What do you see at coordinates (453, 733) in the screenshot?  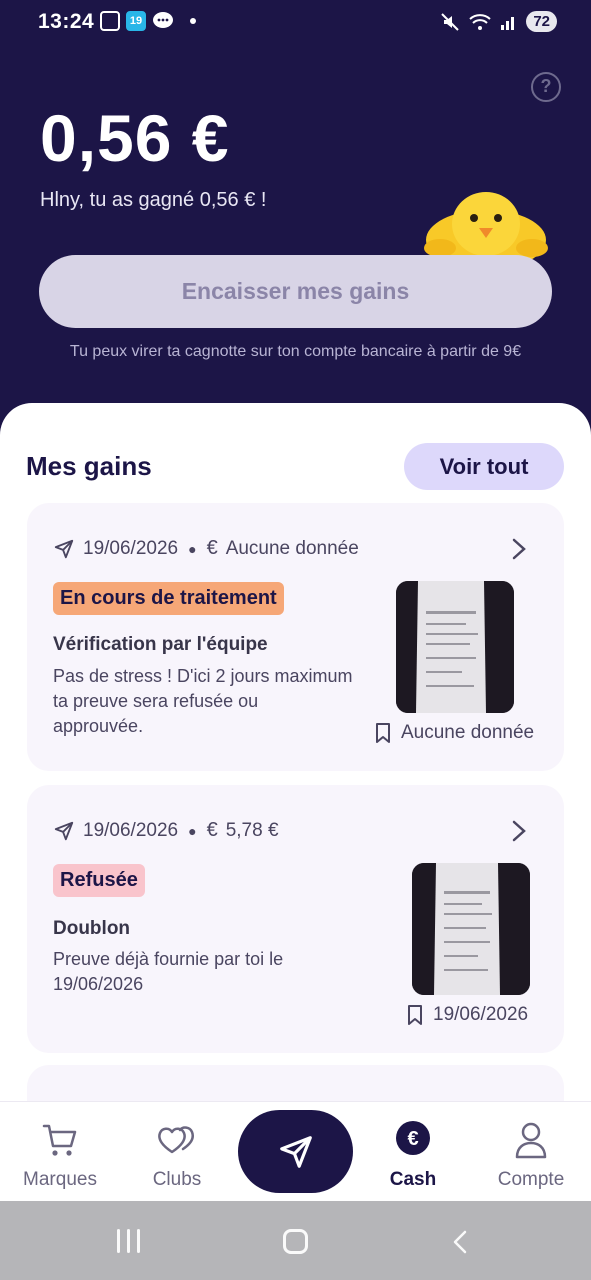 I see `receipt-label: Aucune donnée` at bounding box center [453, 733].